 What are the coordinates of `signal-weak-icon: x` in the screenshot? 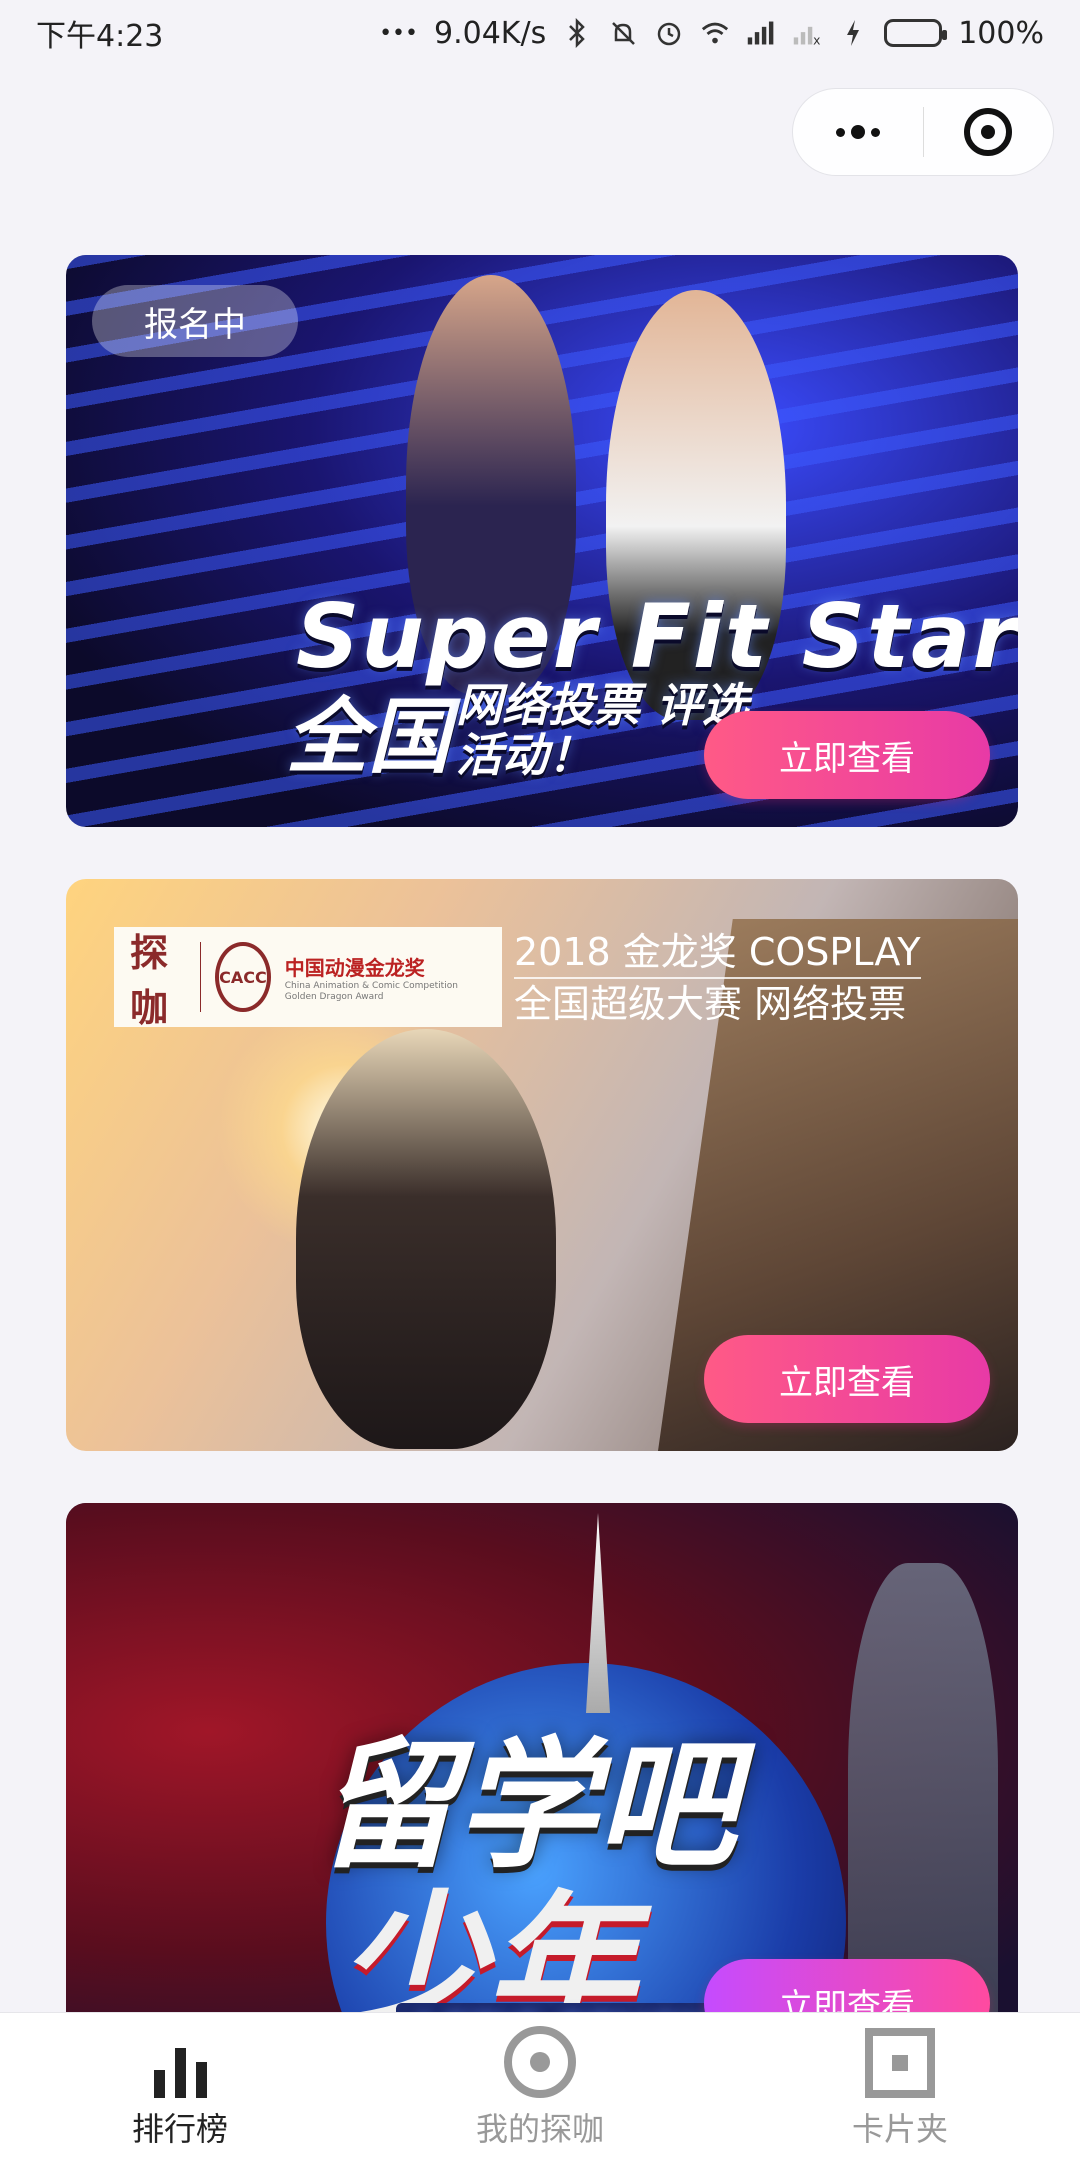 It's located at (807, 33).